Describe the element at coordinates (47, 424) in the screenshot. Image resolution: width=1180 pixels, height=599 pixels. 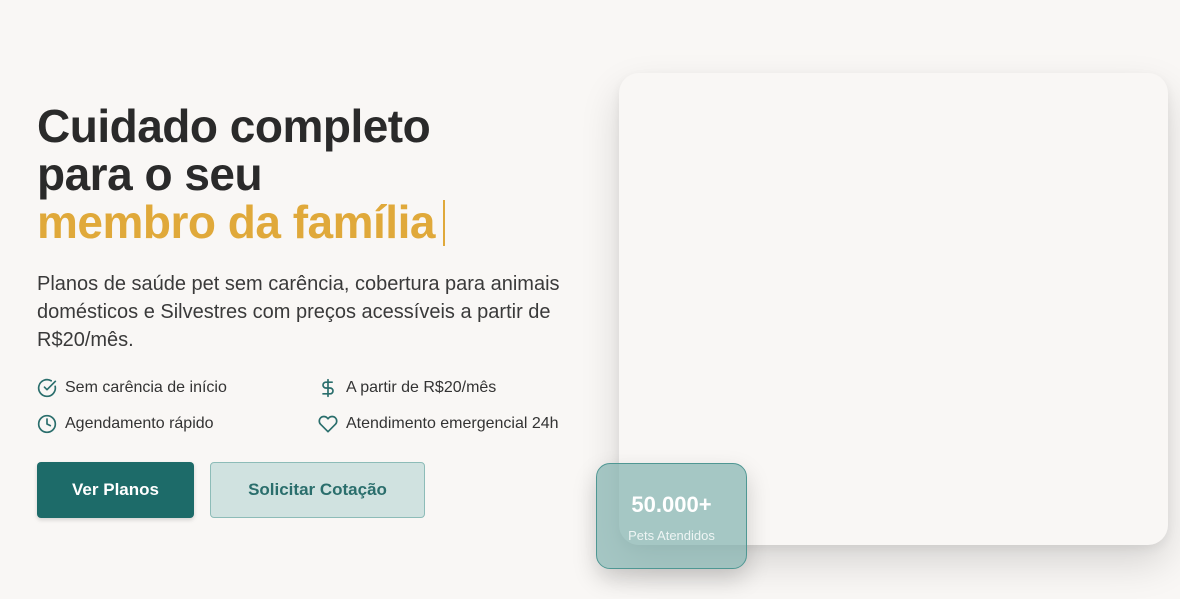
I see `clock-icon` at that location.